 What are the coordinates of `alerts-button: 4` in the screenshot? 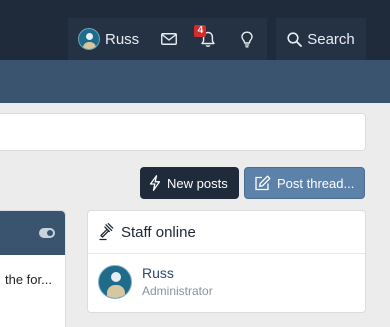 It's located at (207, 39).